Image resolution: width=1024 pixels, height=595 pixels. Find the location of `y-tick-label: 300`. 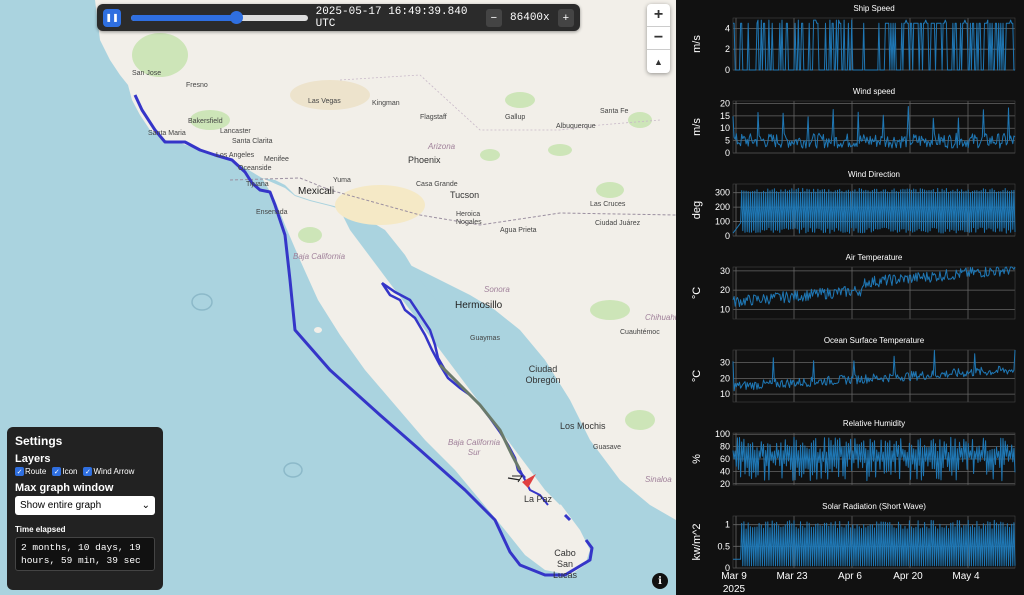

y-tick-label: 300 is located at coordinates (722, 193).